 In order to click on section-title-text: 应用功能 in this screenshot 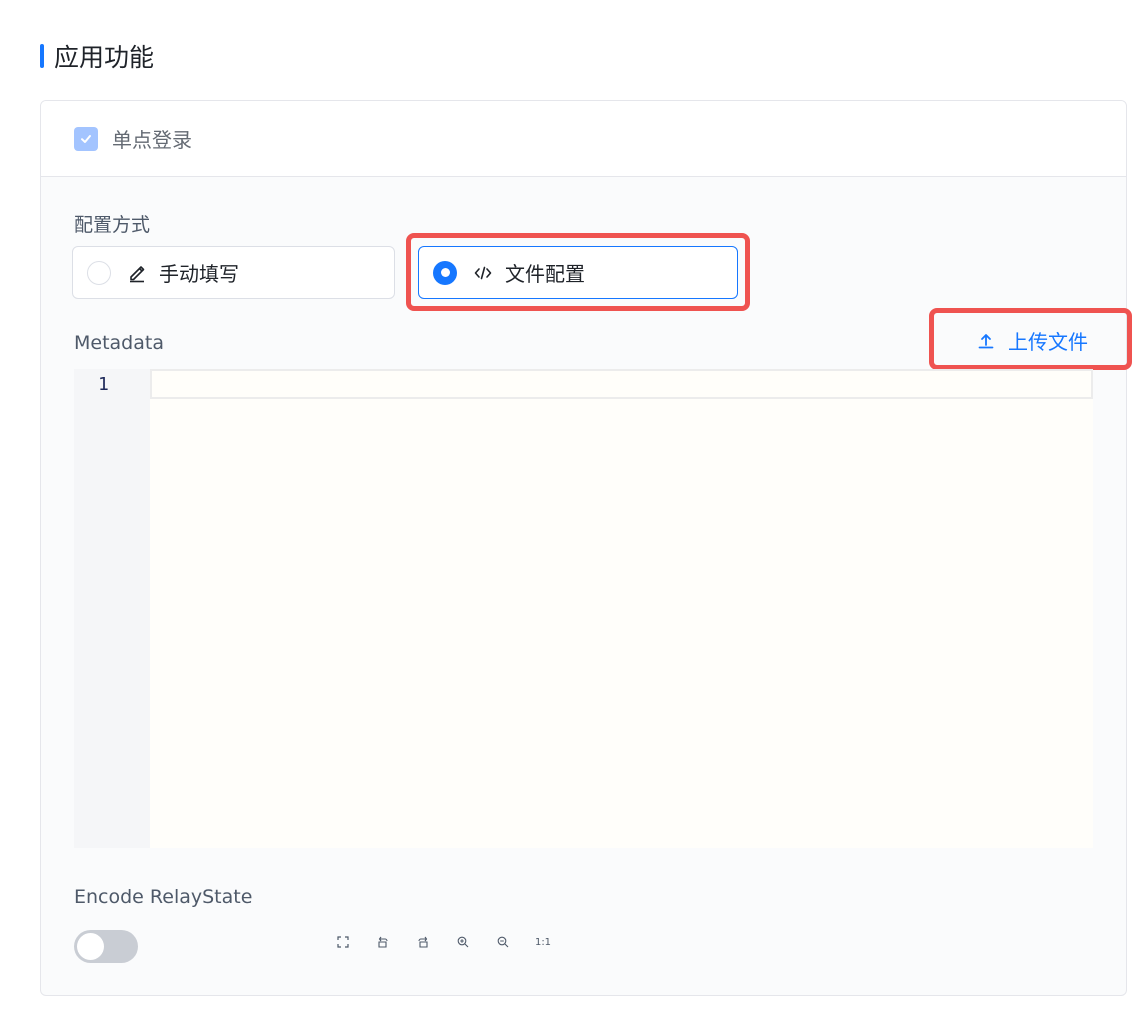, I will do `click(104, 57)`.